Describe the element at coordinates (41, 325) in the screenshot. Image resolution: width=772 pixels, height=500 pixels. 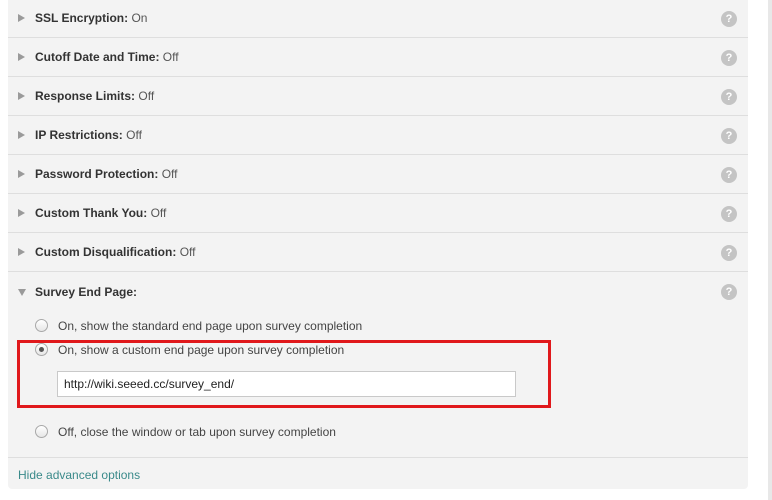
I see `radio-standard-end-page` at that location.